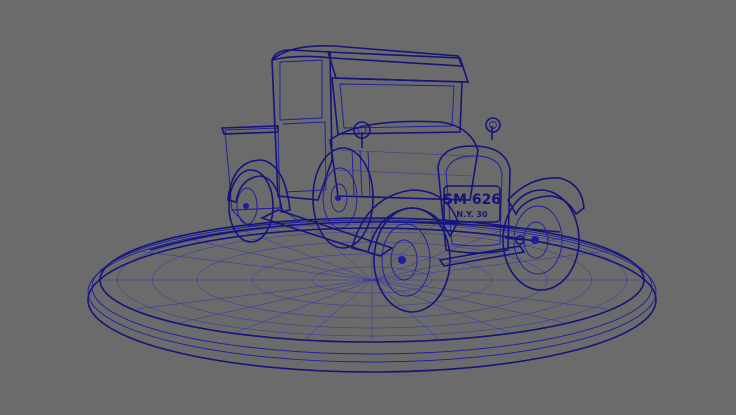 This screenshot has height=415, width=736. Describe the element at coordinates (472, 214) in the screenshot. I see `plate-subtext: N.Y. 30` at that location.